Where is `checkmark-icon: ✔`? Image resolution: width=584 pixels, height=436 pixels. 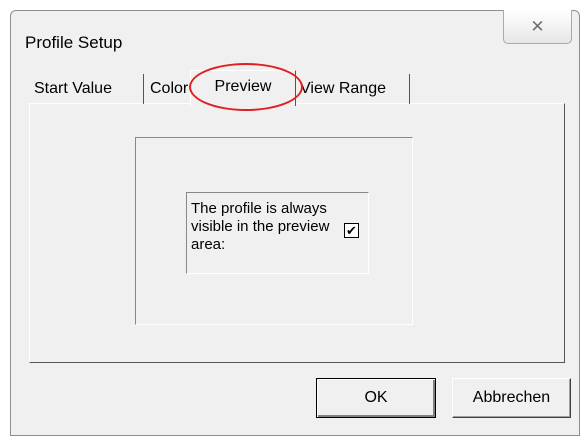
checkmark-icon: ✔ is located at coordinates (351, 230).